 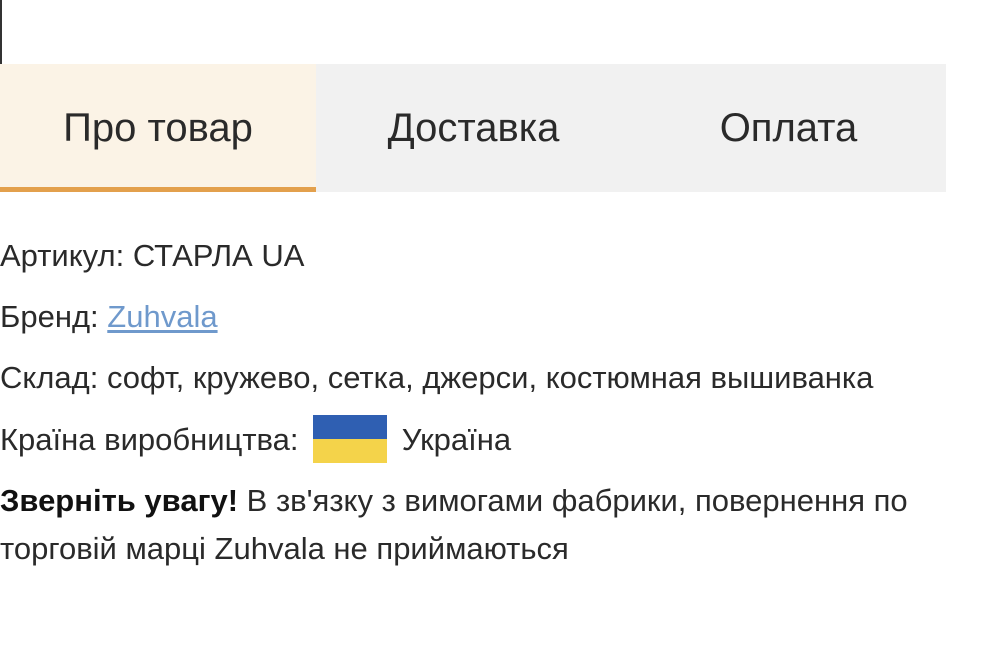 What do you see at coordinates (456, 439) in the screenshot?
I see `country-value: Україна` at bounding box center [456, 439].